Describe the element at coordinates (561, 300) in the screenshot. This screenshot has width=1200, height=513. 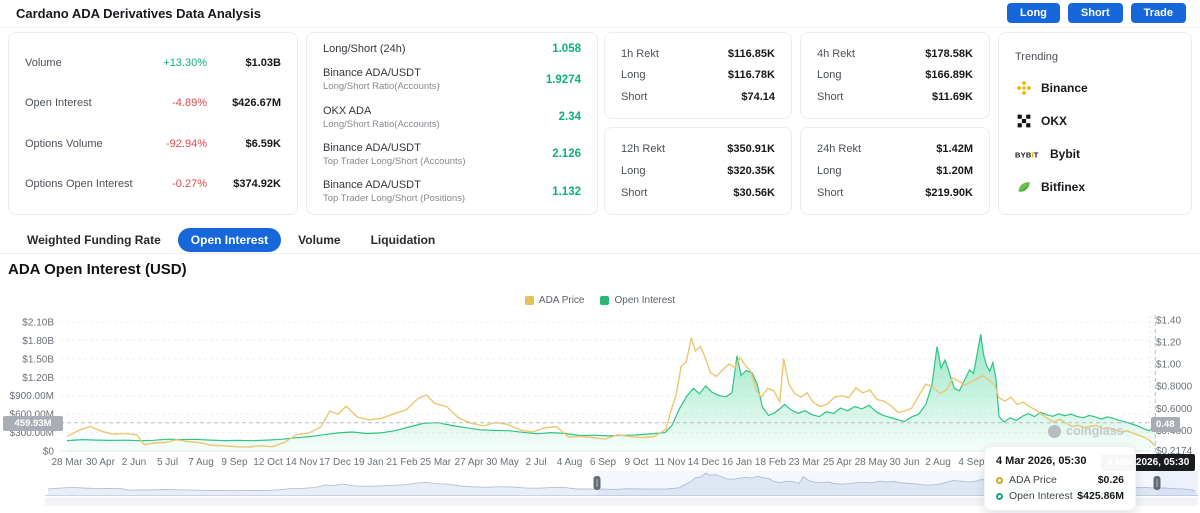
I see `legend-label: ADA Price` at that location.